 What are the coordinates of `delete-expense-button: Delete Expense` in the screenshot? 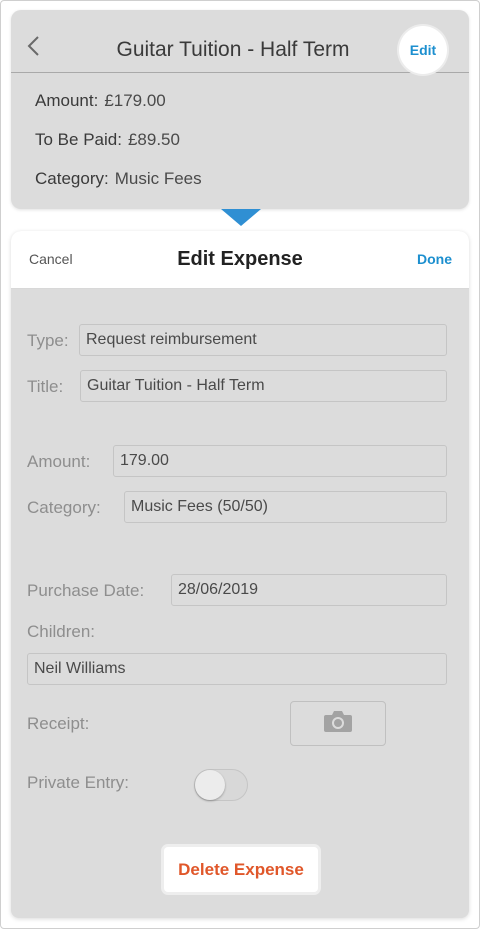 It's located at (241, 869).